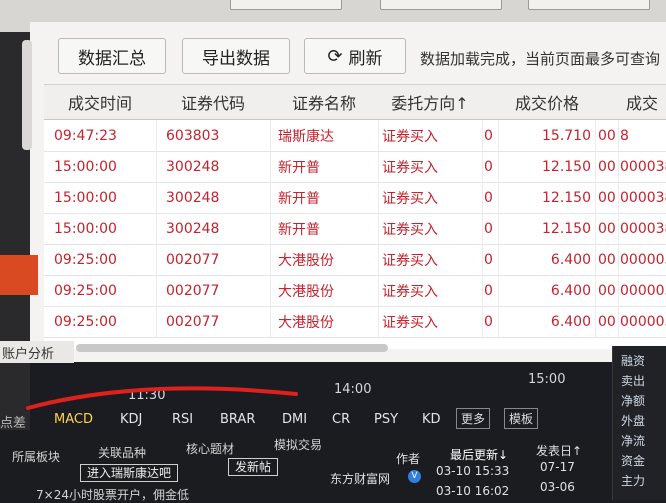 This screenshot has height=503, width=666. What do you see at coordinates (642, 102) in the screenshot?
I see `header-amount: 成交` at bounding box center [642, 102].